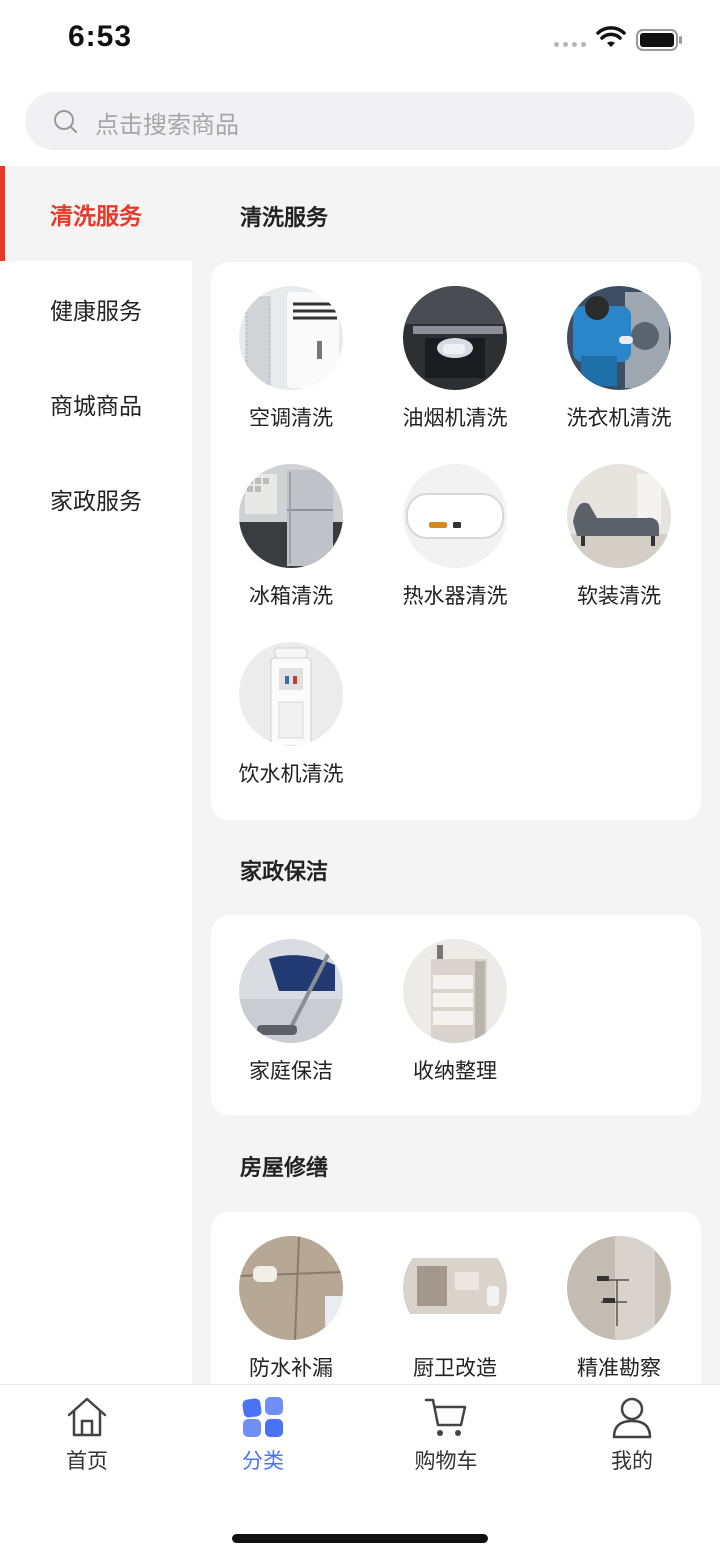  Describe the element at coordinates (291, 774) in the screenshot. I see `service-item-label: 饮水机清洗` at that location.